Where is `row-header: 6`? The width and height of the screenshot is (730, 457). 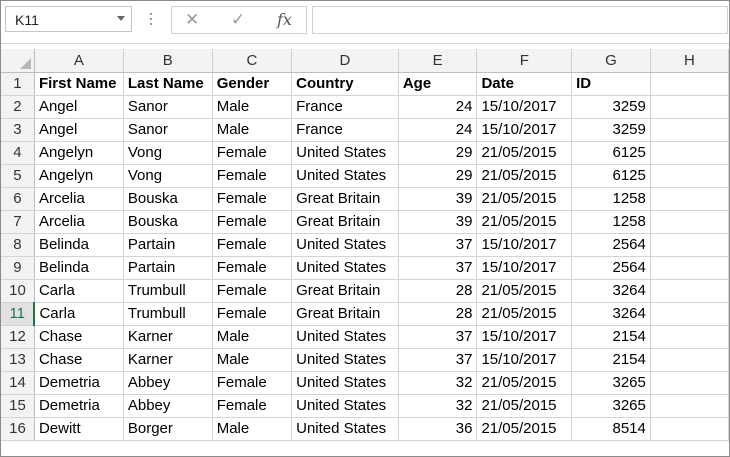
row-header: 6 is located at coordinates (18, 199).